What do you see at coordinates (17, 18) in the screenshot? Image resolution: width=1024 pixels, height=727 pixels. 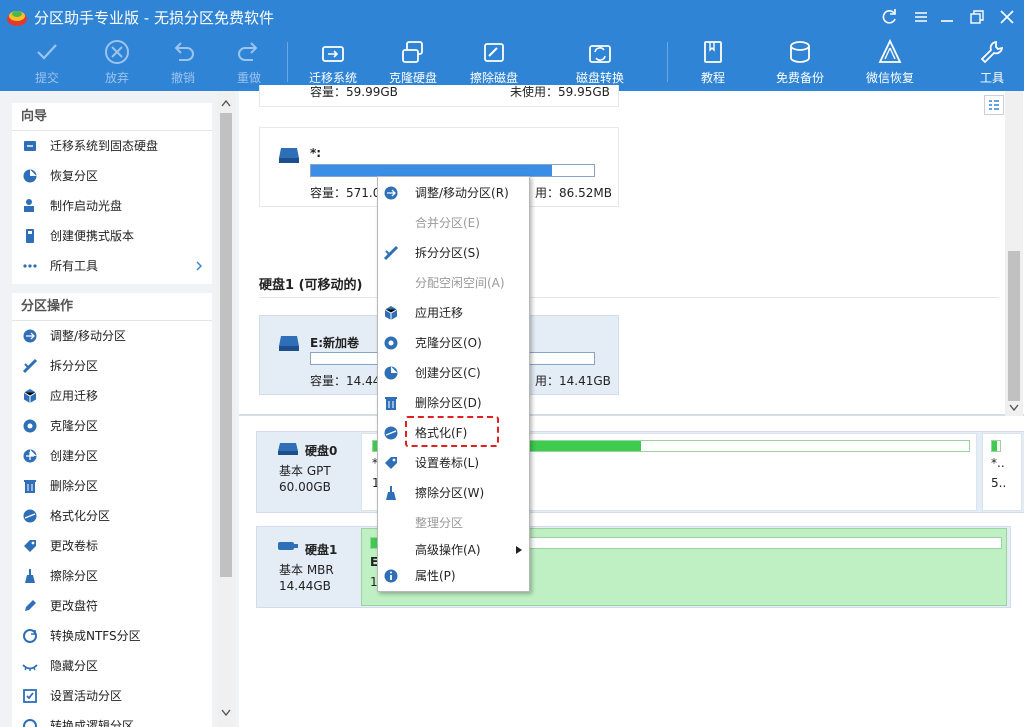 I see `app-logo-icon` at bounding box center [17, 18].